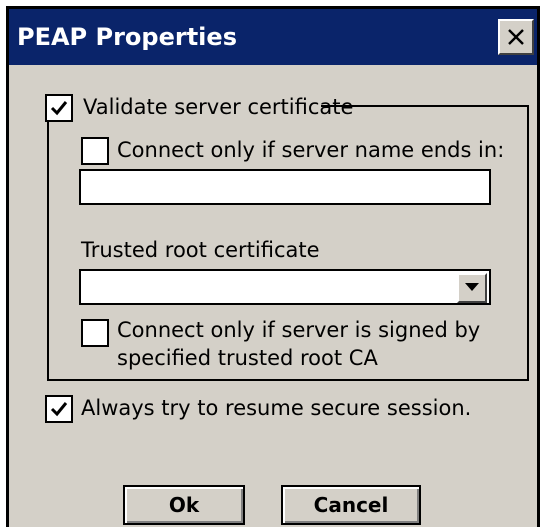 The width and height of the screenshot is (543, 527). What do you see at coordinates (95, 333) in the screenshot?
I see `signed-by-checkbox` at bounding box center [95, 333].